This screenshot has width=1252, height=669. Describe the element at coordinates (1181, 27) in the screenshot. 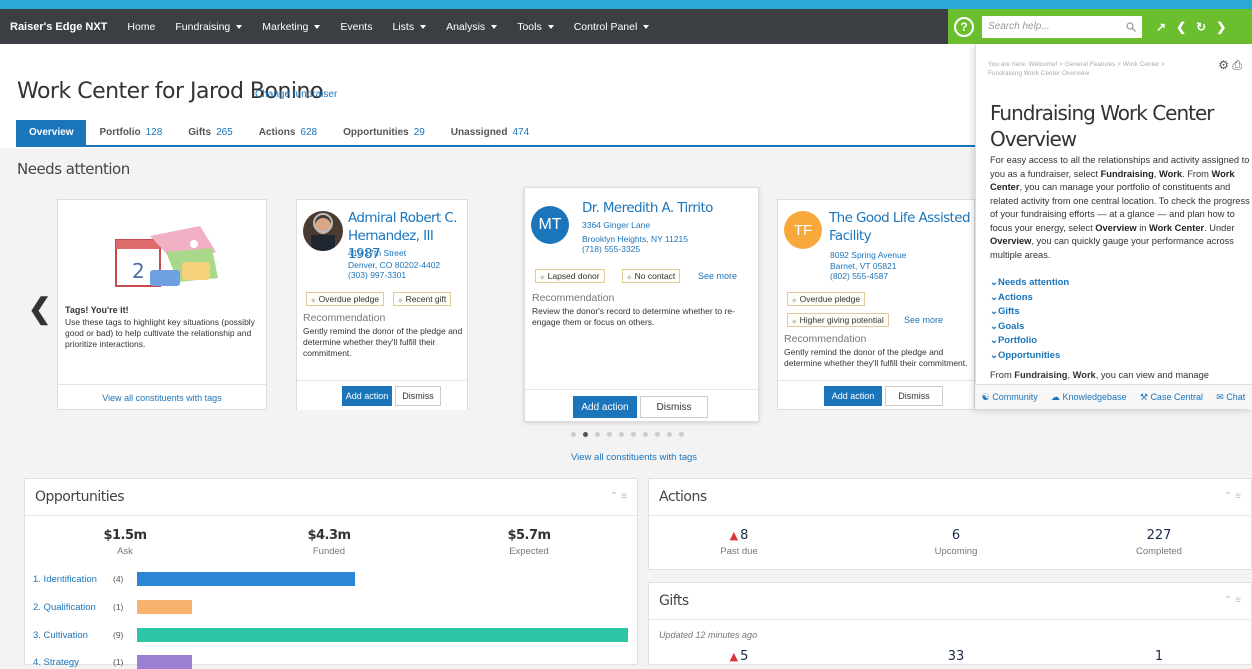

I see `back-icon: ❮` at that location.